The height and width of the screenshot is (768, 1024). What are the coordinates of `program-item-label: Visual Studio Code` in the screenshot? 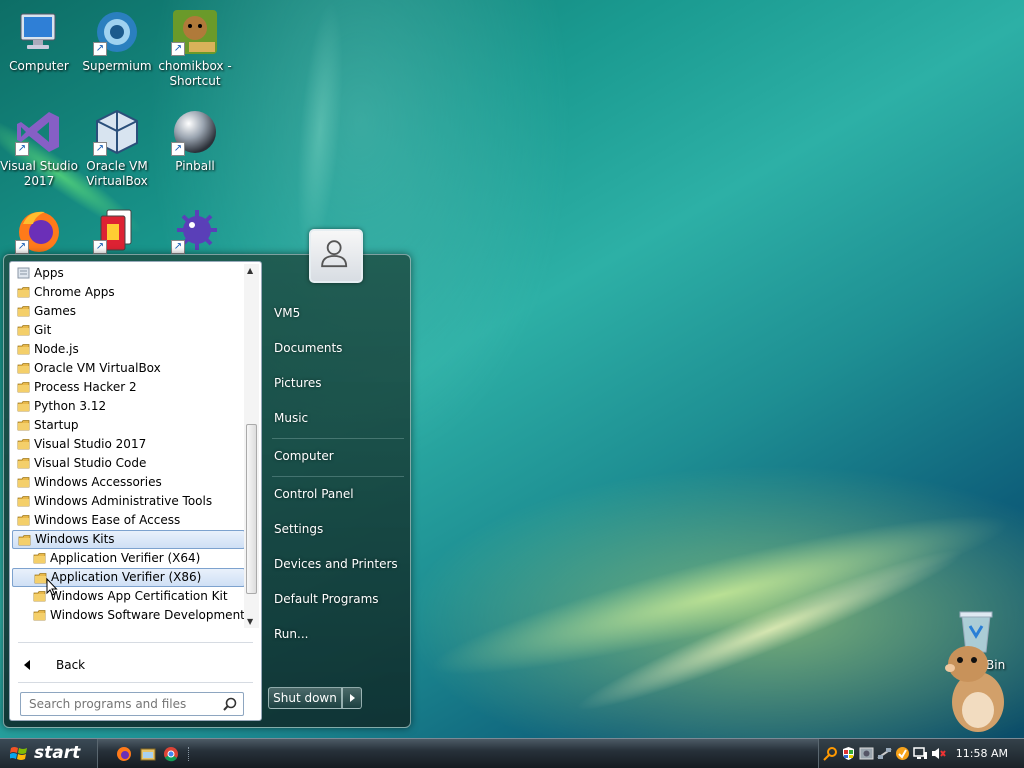 It's located at (90, 463).